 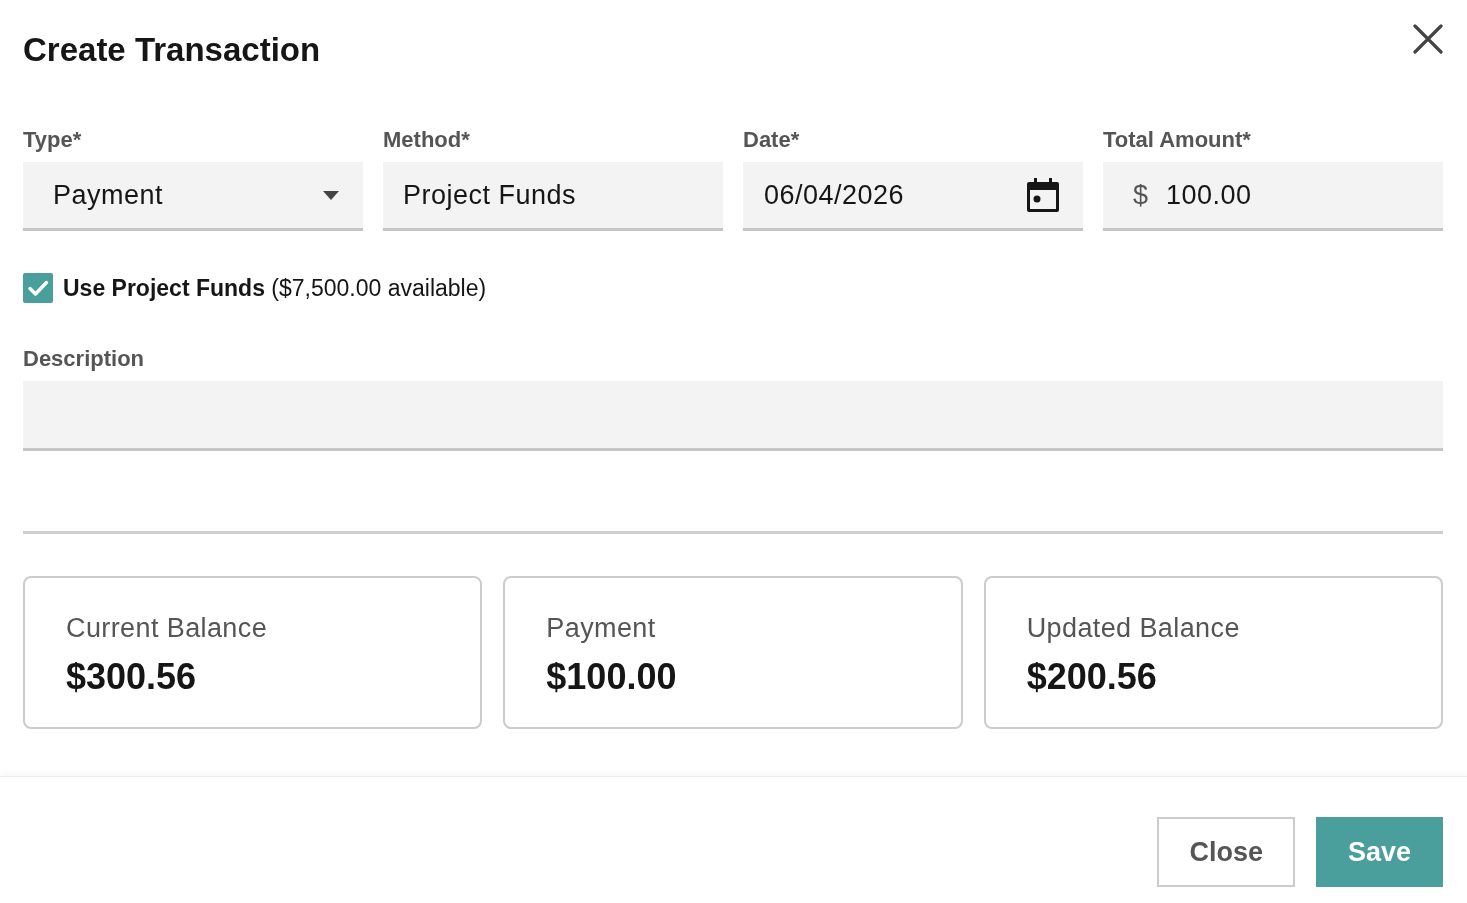 I want to click on field-label: Type*, so click(x=52, y=140).